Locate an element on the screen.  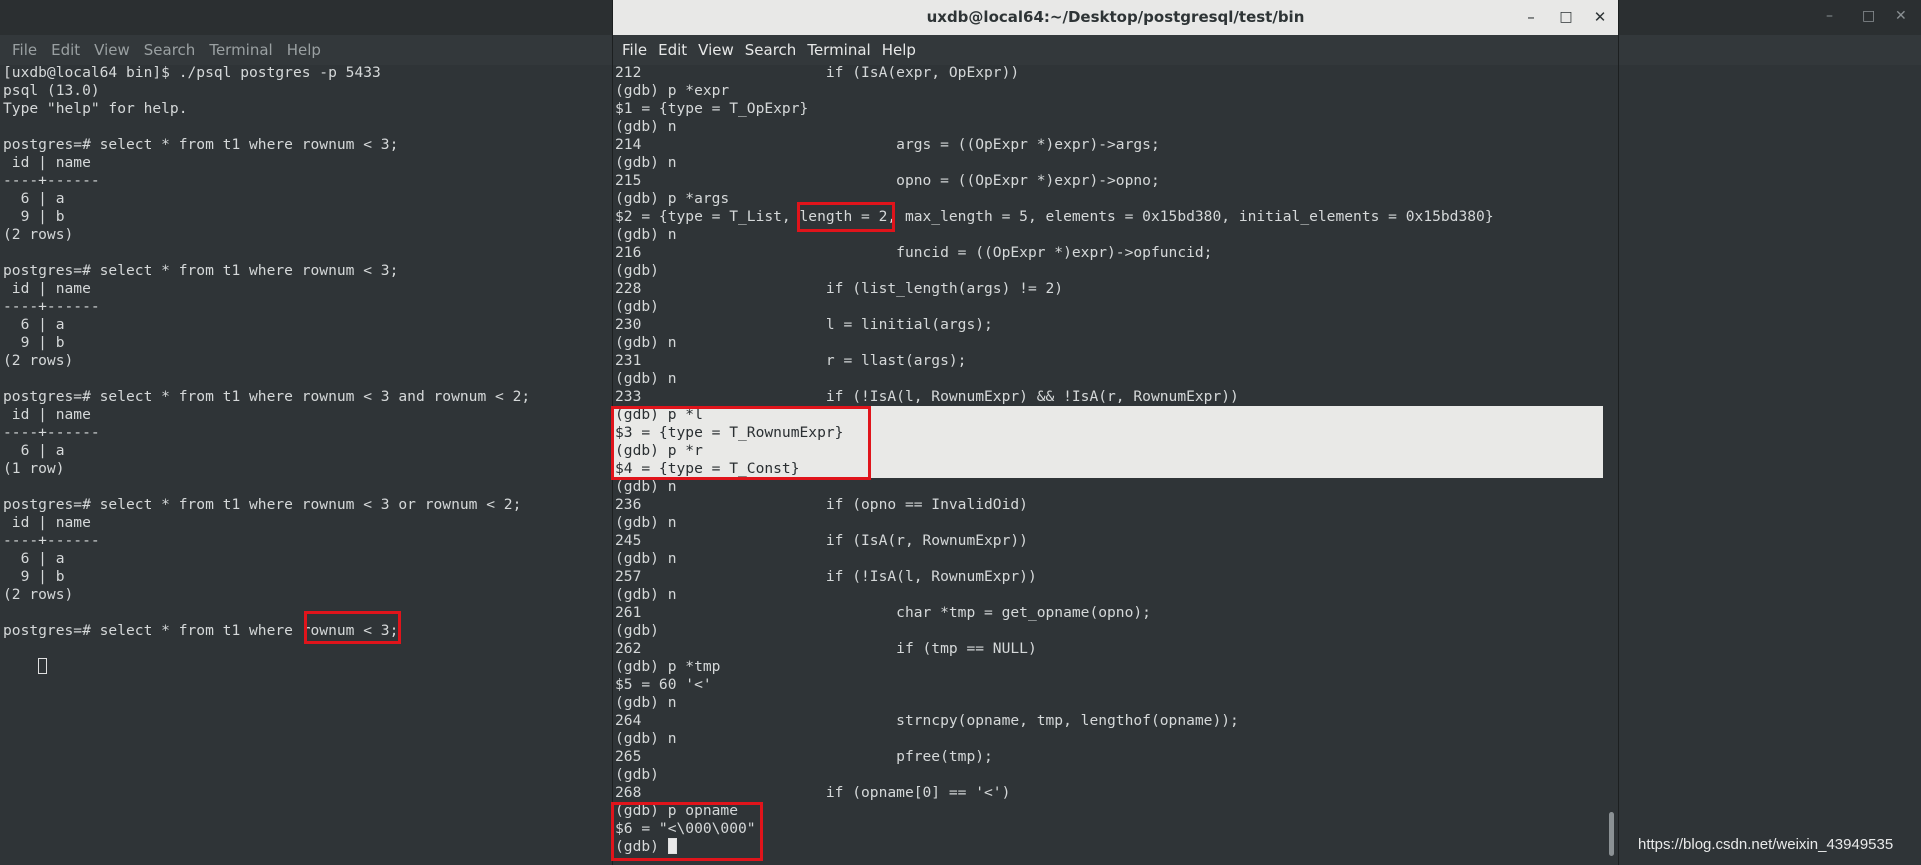
line-text: psql (13.0) is located at coordinates (51, 90).